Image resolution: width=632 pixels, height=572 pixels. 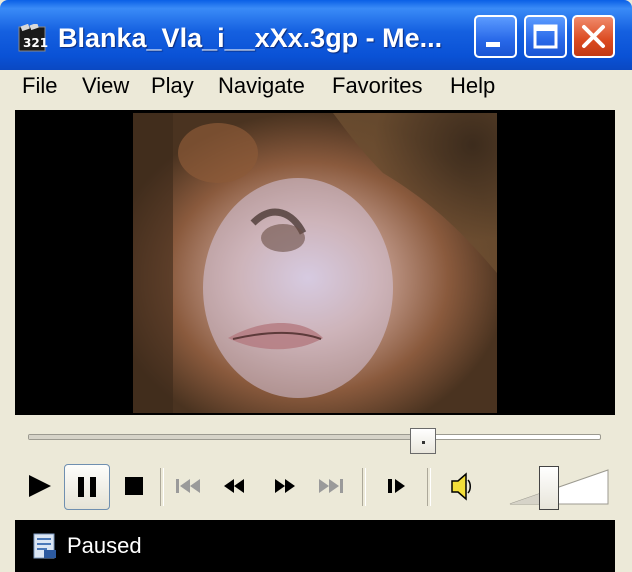 I want to click on seek-progress, so click(x=226, y=437).